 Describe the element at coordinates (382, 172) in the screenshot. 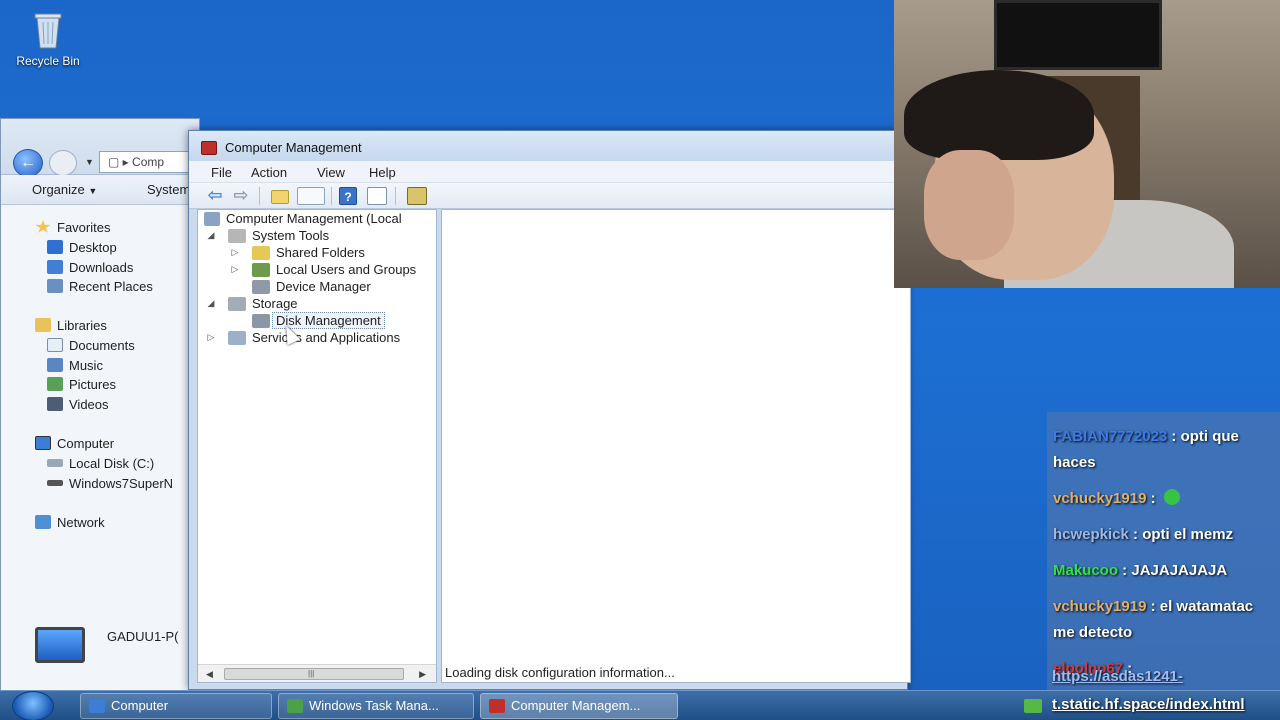

I see `menu-help: Help` at that location.